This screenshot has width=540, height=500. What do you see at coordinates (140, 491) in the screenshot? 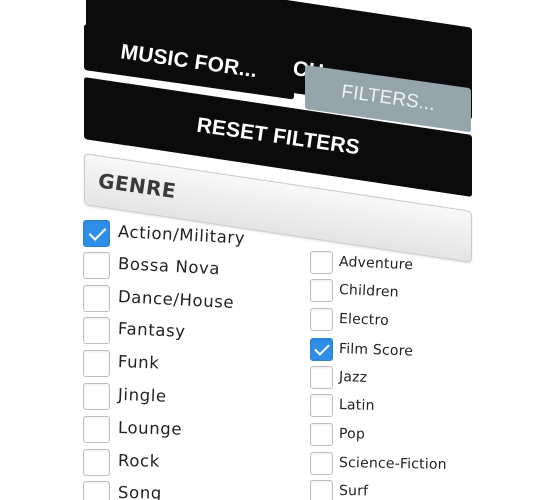
I see `genre-option-label: Song` at bounding box center [140, 491].